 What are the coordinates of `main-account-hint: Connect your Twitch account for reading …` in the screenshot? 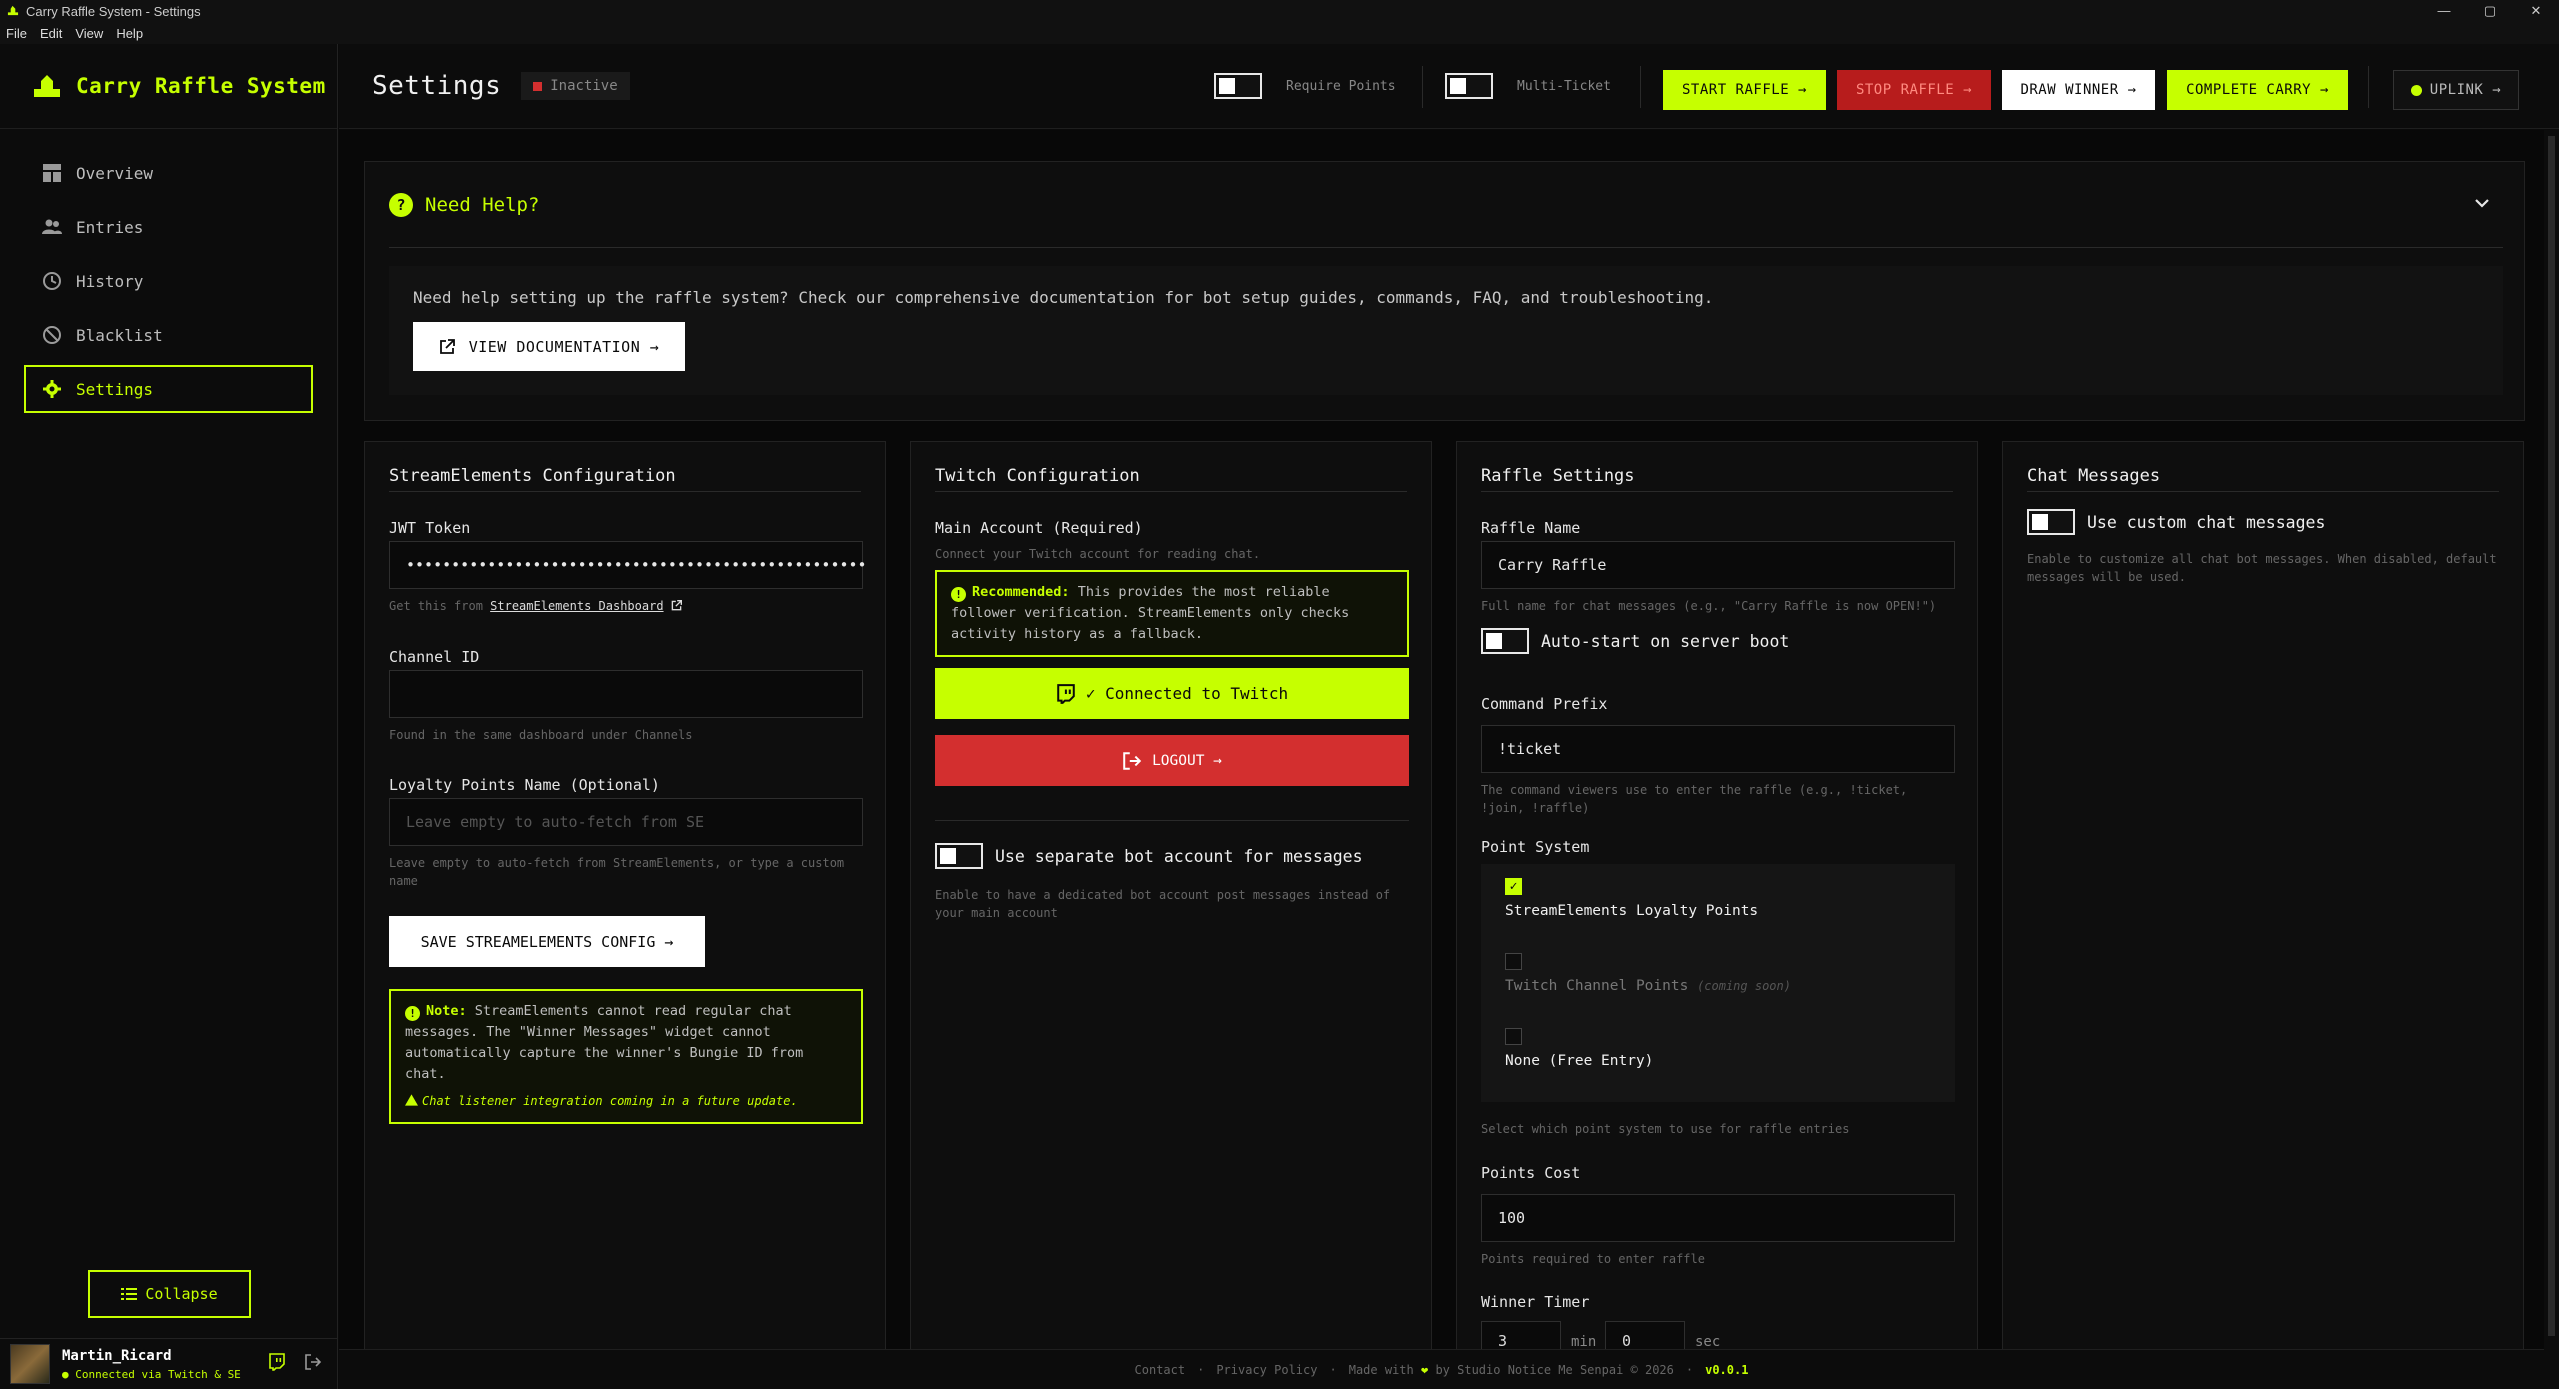 It's located at (1098, 554).